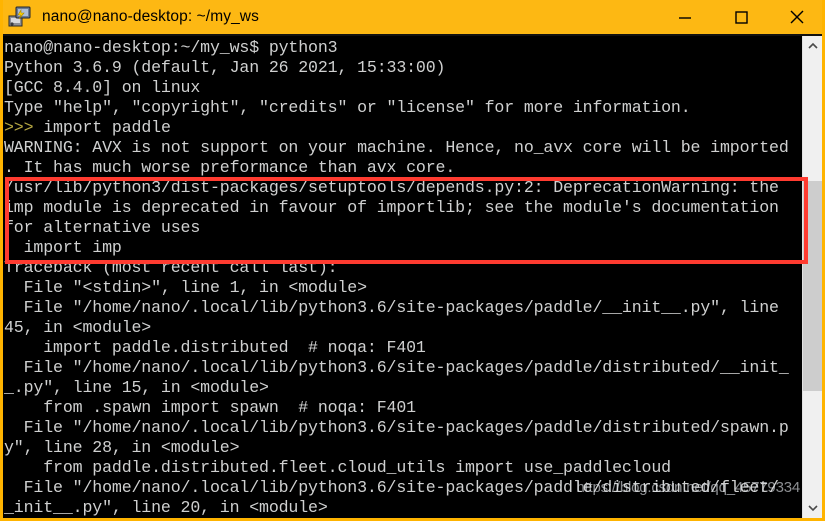  What do you see at coordinates (795, 17) in the screenshot?
I see `close-button` at bounding box center [795, 17].